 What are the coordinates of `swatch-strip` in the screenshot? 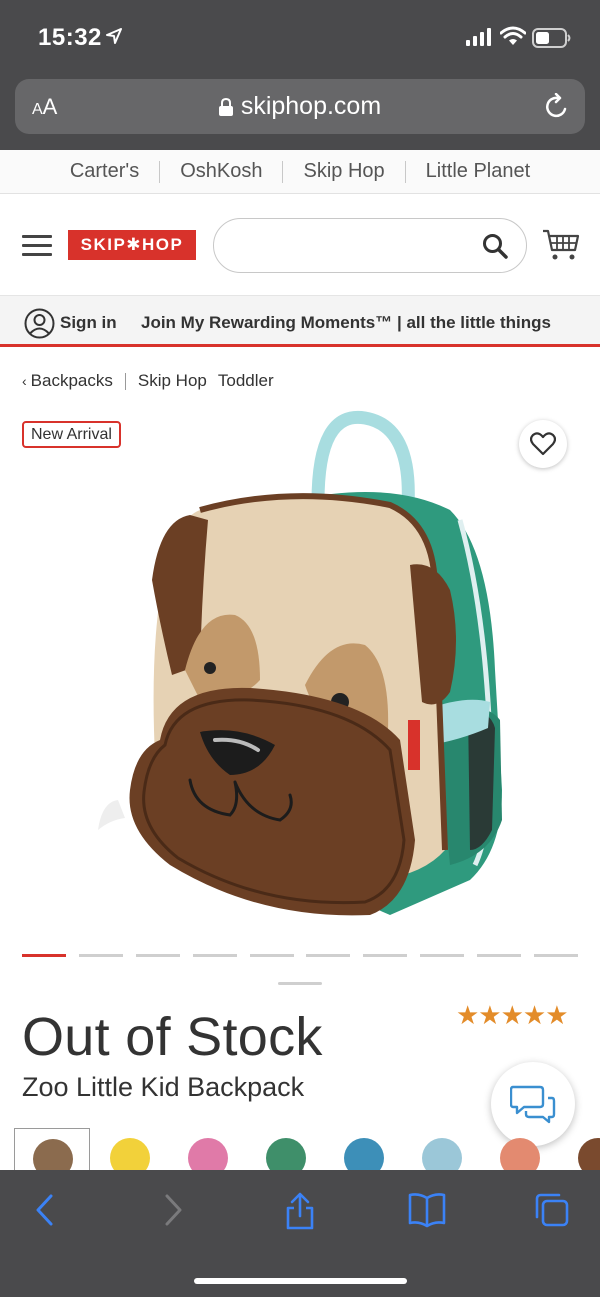 It's located at (307, 1149).